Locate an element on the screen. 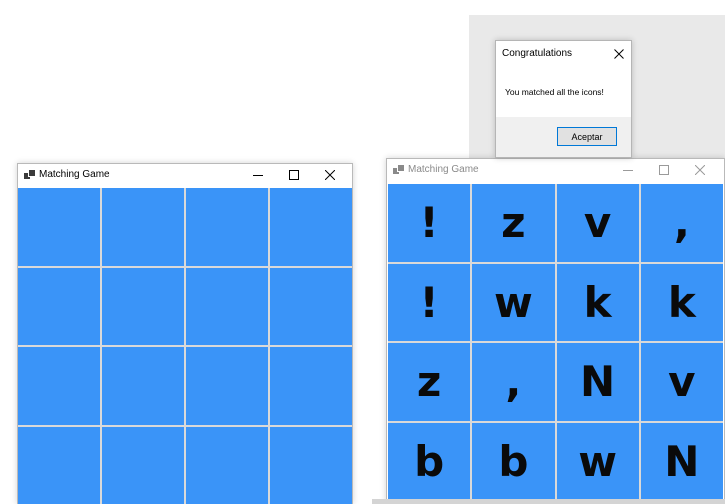 The height and width of the screenshot is (504, 725). dialog-title: Congratulations is located at coordinates (537, 53).